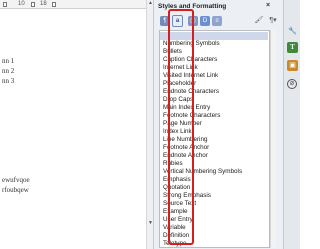 Image resolution: width=320 pixels, height=249 pixels. Describe the element at coordinates (175, 212) in the screenshot. I see `style-list-item: Example` at that location.